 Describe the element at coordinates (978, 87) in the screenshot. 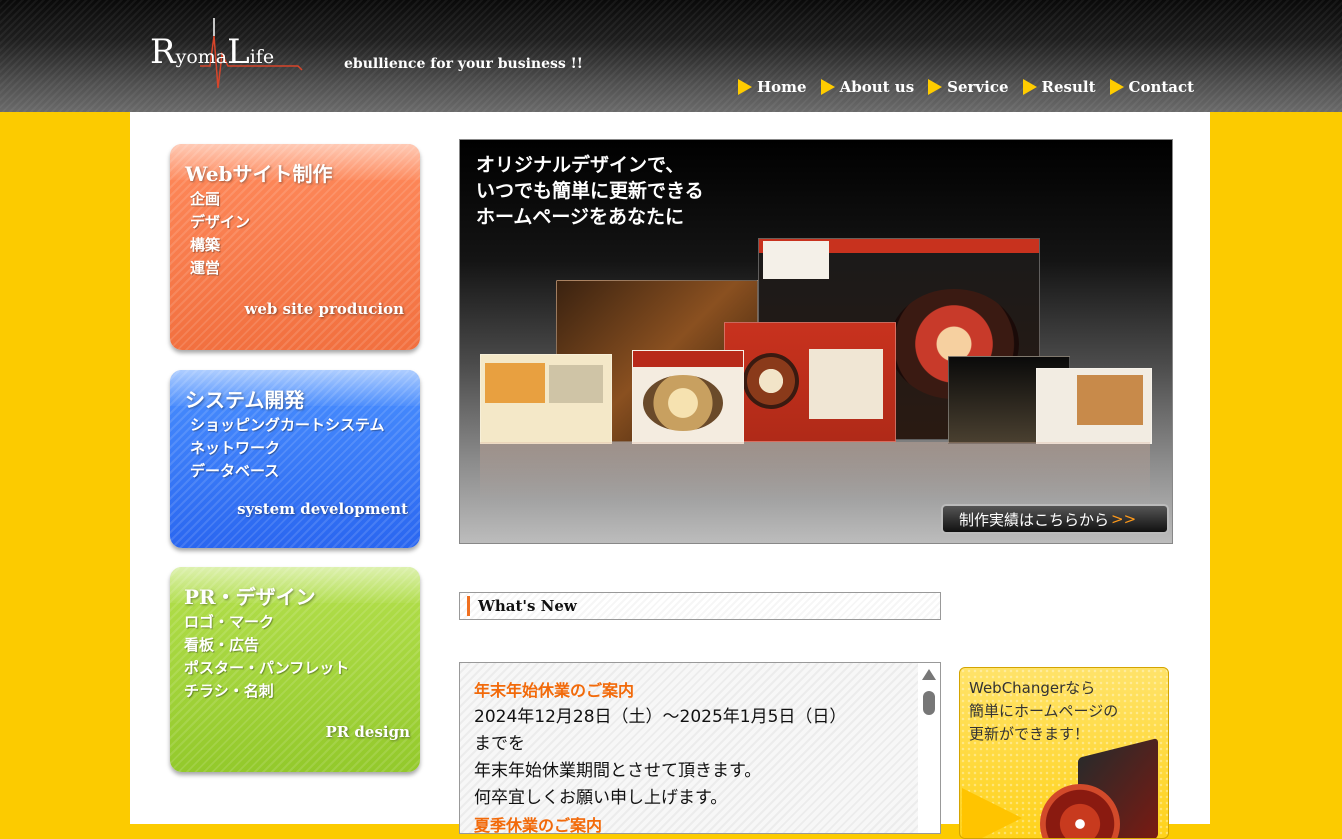

I see `nav-service-label: Service` at that location.